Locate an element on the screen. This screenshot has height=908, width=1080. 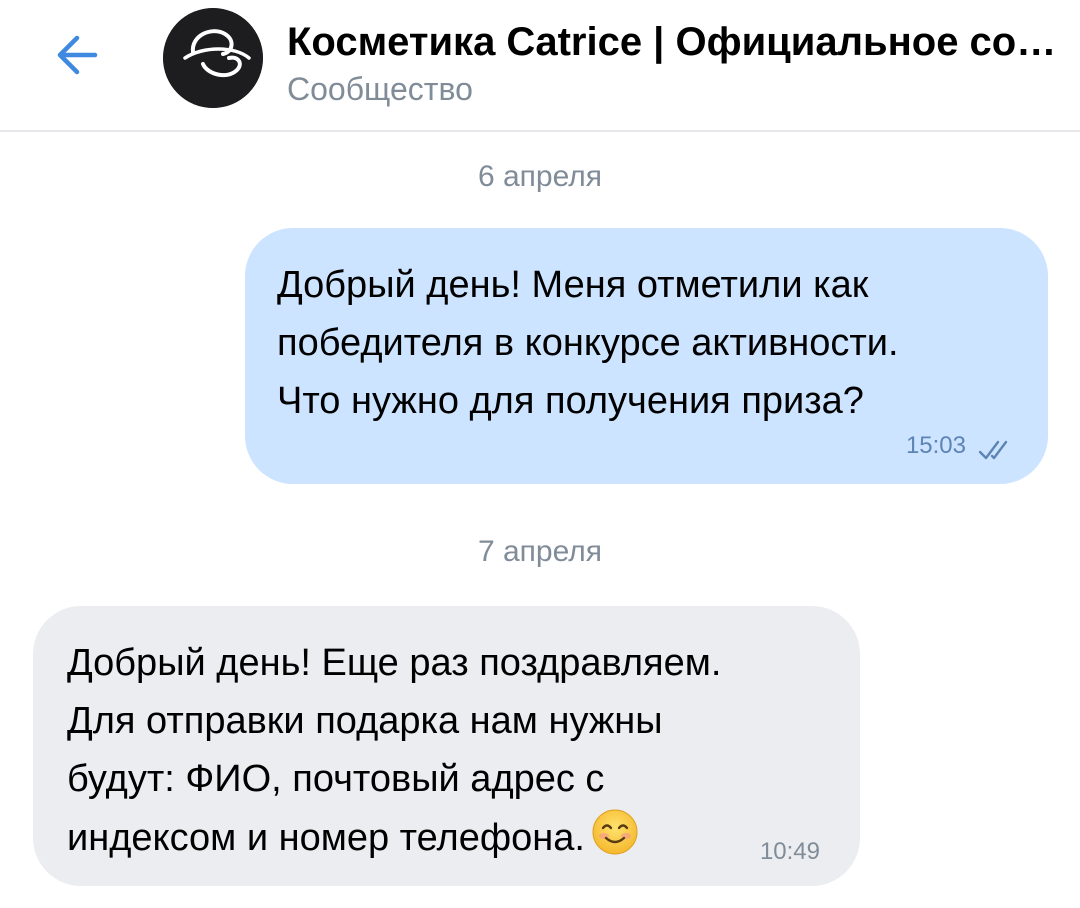
double-check-icon is located at coordinates (993, 450).